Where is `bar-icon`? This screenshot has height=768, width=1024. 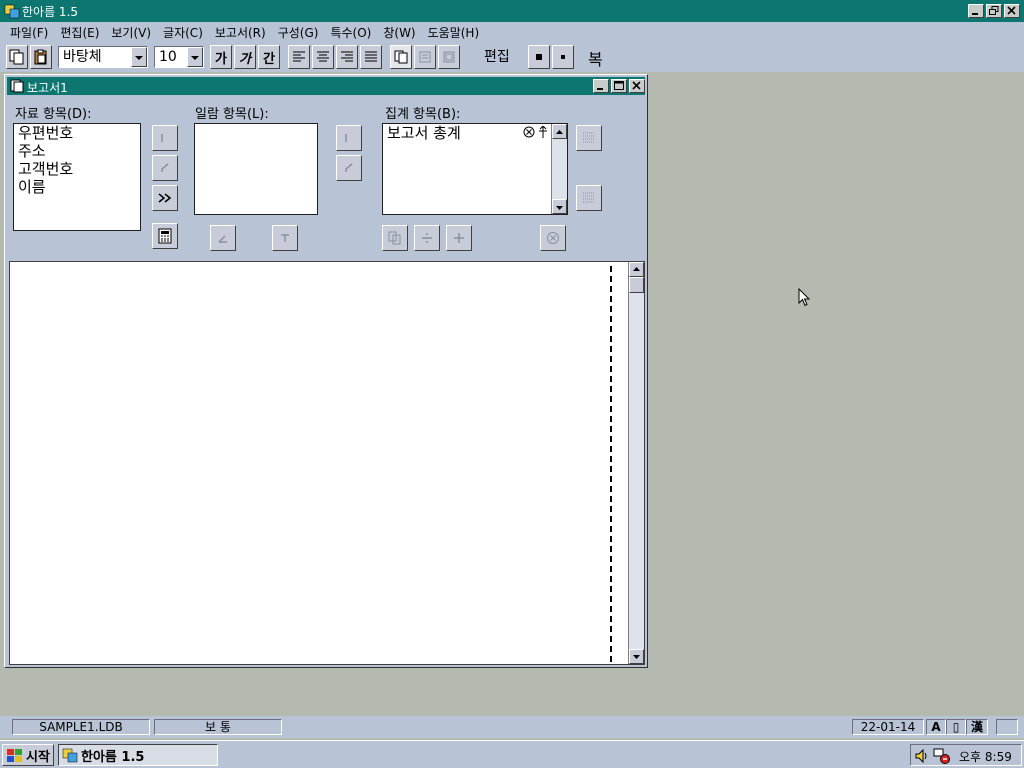 bar-icon is located at coordinates (285, 238).